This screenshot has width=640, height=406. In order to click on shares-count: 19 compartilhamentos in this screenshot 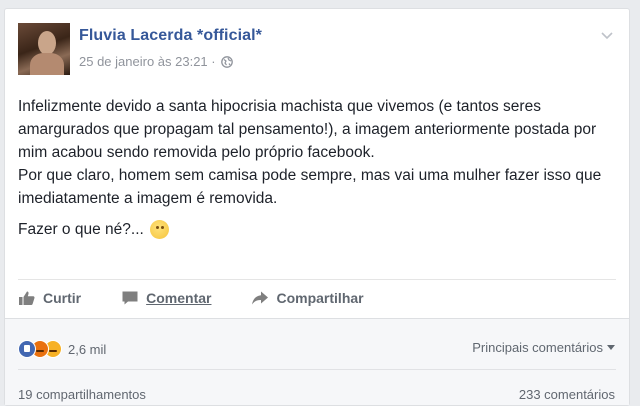, I will do `click(82, 394)`.